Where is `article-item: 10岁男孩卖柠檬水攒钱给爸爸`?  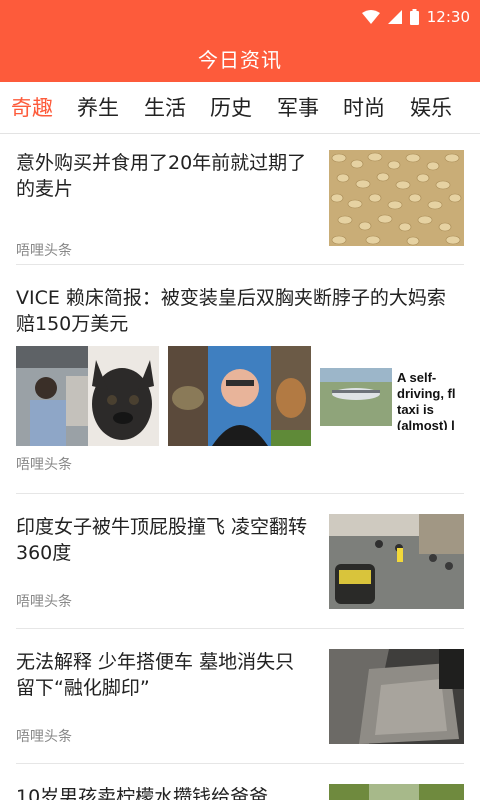 article-item: 10岁男孩卖柠檬水攒钱给爸爸 is located at coordinates (240, 792).